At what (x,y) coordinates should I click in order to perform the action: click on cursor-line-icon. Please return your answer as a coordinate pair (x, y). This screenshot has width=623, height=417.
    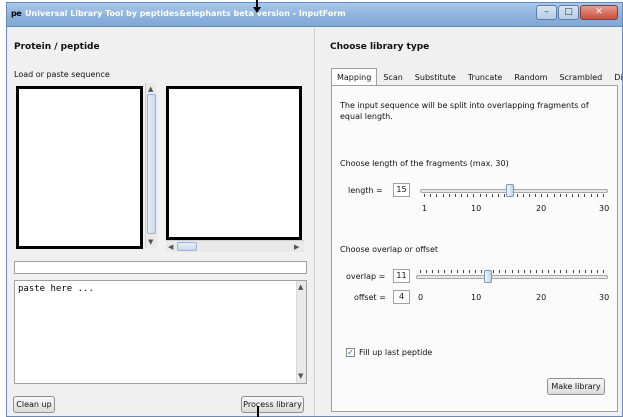
    Looking at the image, I should click on (258, 411).